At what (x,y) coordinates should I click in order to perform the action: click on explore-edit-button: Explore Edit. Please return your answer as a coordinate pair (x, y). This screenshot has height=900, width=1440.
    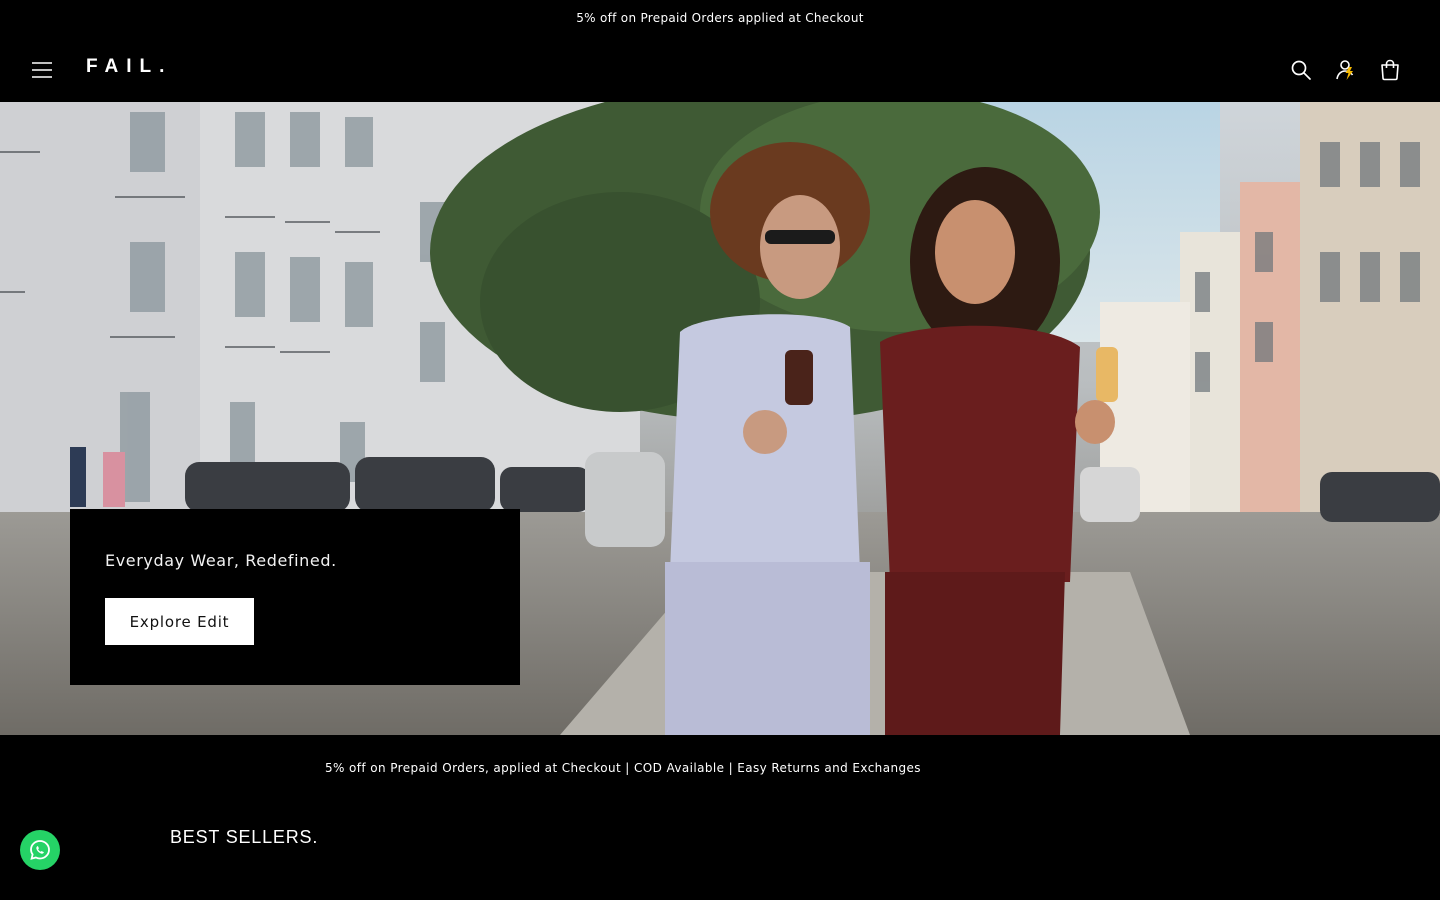
    Looking at the image, I should click on (179, 621).